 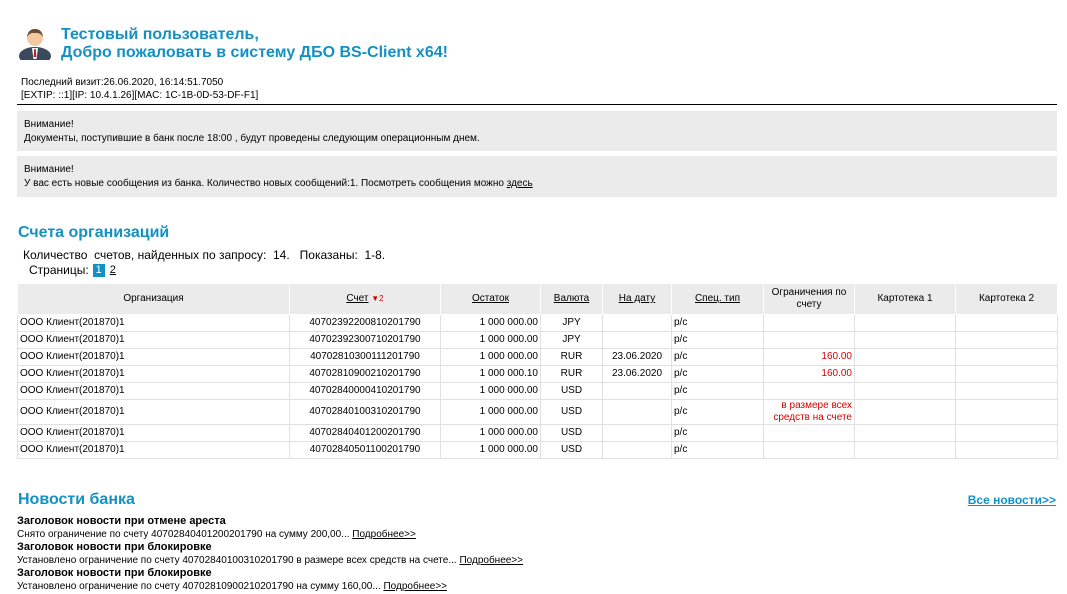 What do you see at coordinates (637, 391) in the screenshot?
I see `cell-date` at bounding box center [637, 391].